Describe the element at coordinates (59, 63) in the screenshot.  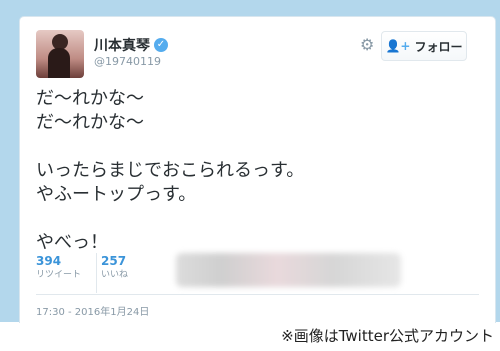
I see `avatar-body` at that location.